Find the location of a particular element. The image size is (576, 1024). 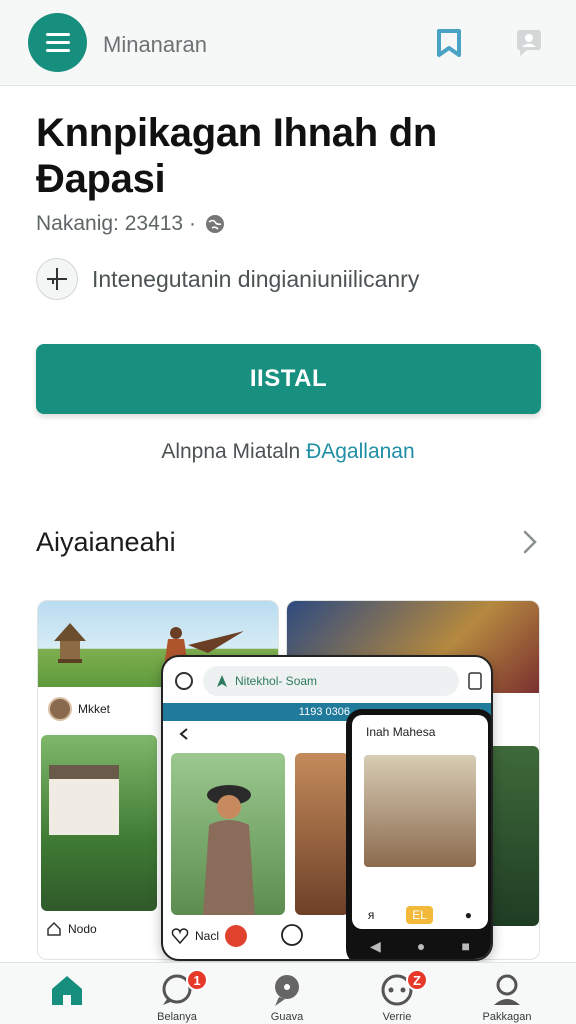

person-photo is located at coordinates (228, 834).